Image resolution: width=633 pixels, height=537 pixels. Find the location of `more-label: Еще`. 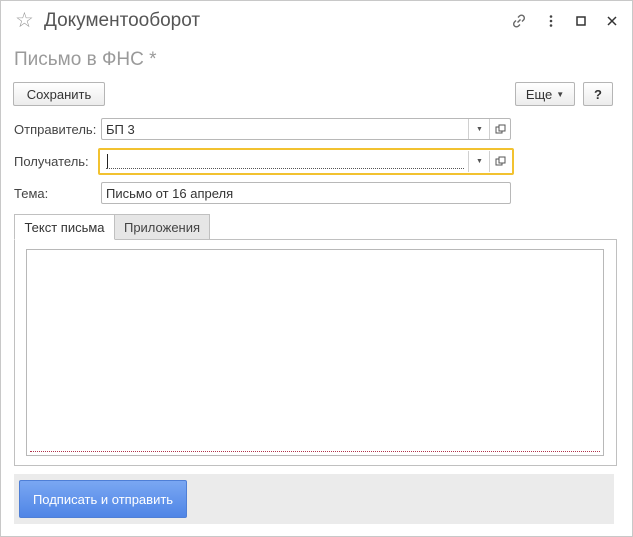

more-label: Еще is located at coordinates (539, 94).